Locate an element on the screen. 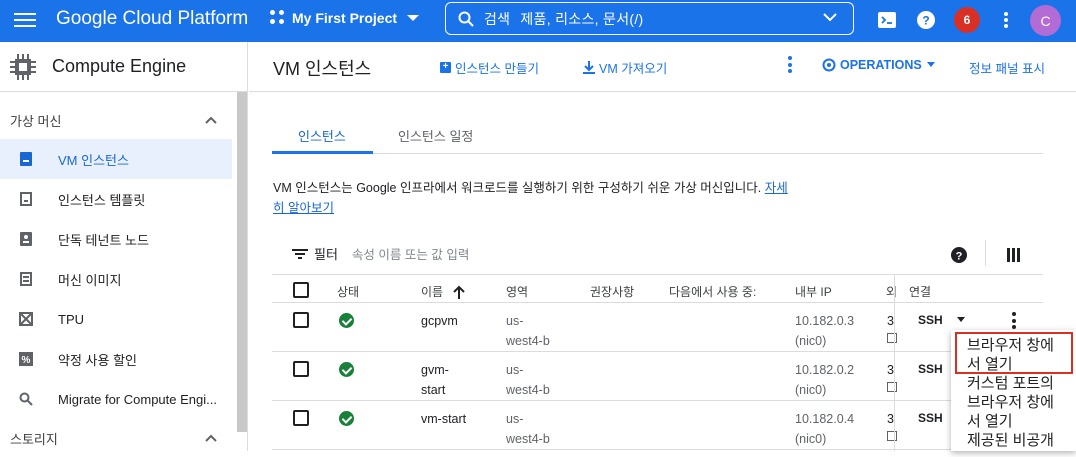  sole-tenant-icon is located at coordinates (26, 239).